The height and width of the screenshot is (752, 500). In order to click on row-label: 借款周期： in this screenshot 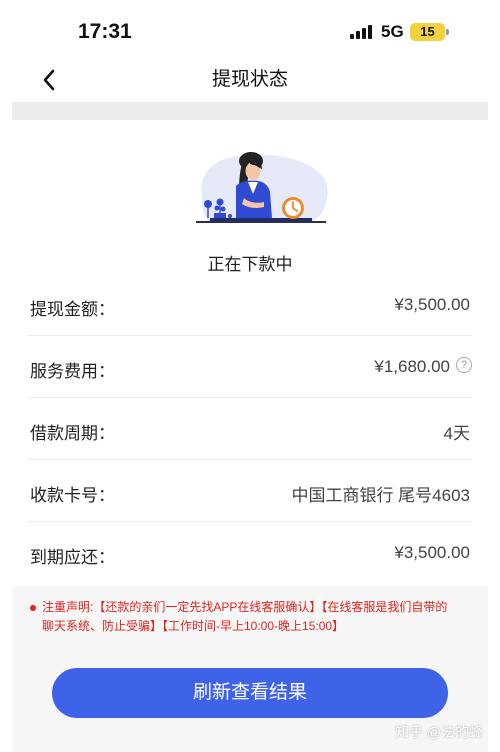, I will do `click(72, 433)`.